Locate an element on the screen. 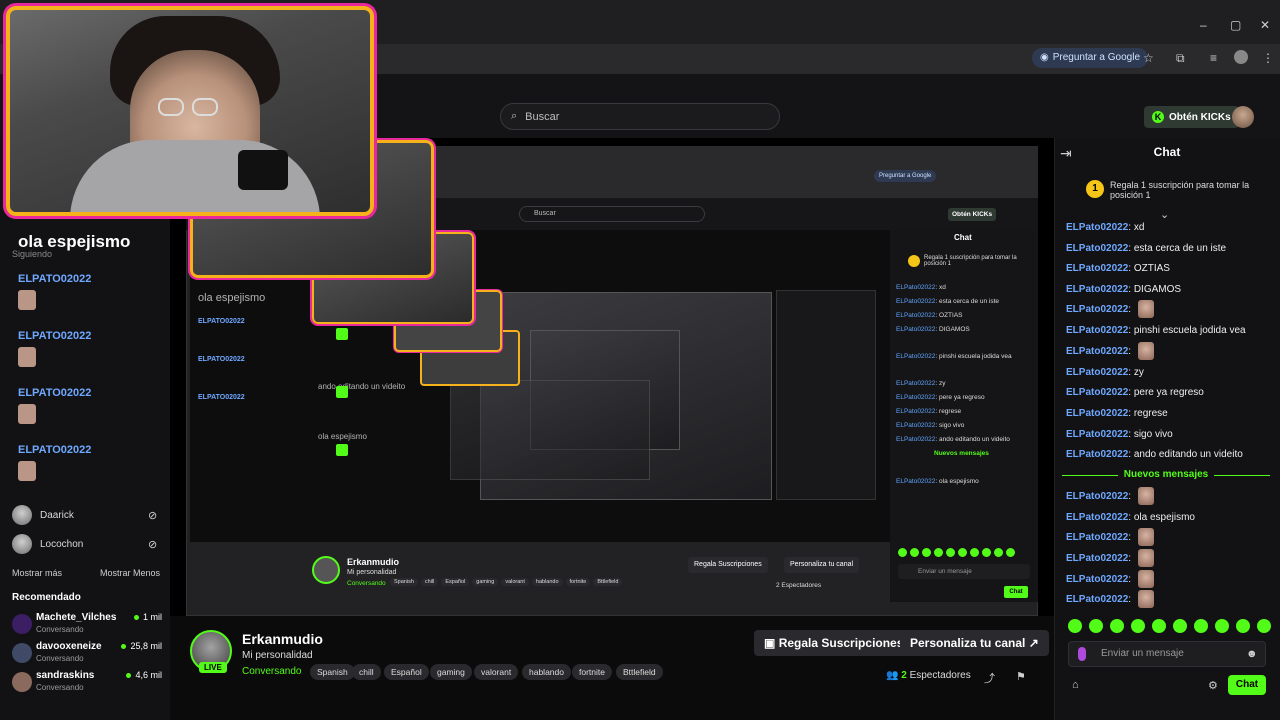 The image size is (1280, 720). tag: hablando is located at coordinates (547, 582).